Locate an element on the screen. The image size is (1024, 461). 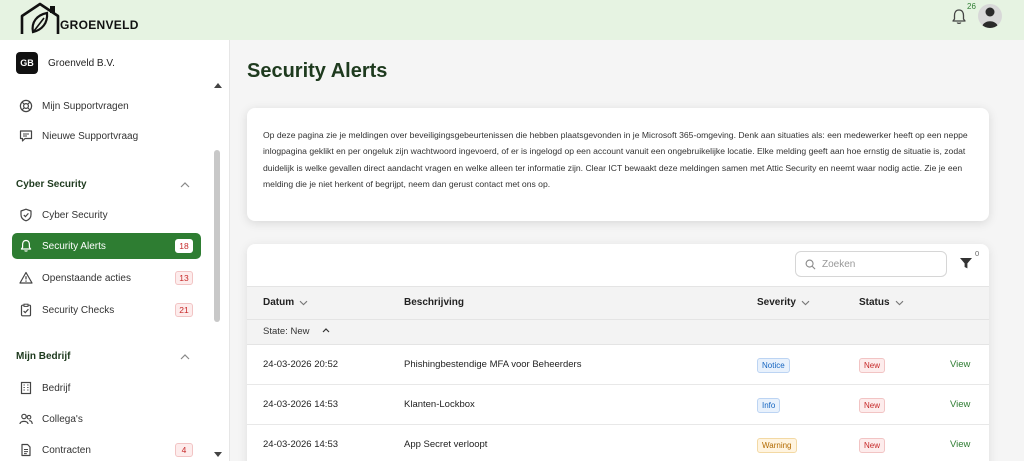
section-header-mijn-bedrijf: Mijn Bedrijf is located at coordinates (106, 356).